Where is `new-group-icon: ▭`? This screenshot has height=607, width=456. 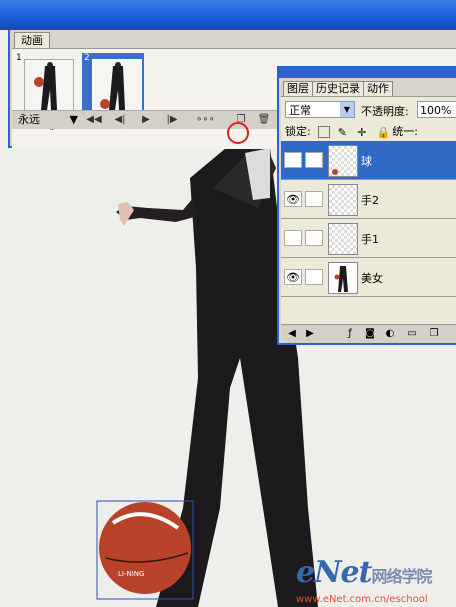 new-group-icon: ▭ is located at coordinates (412, 333).